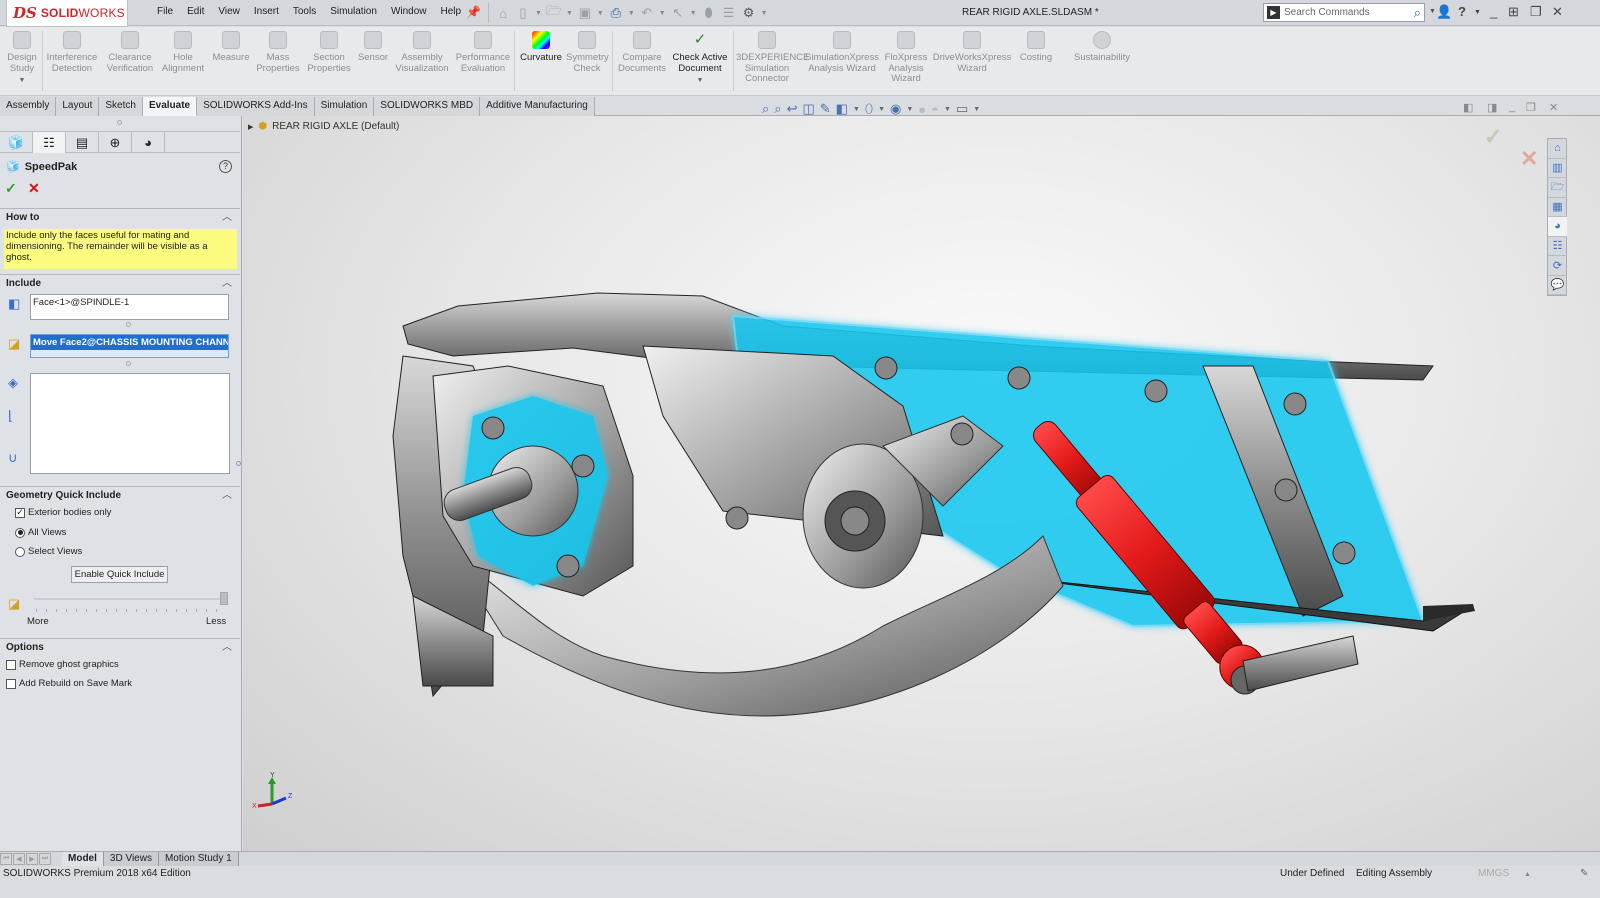 The width and height of the screenshot is (1600, 898). I want to click on options-section-header: Options ︿, so click(120, 647).